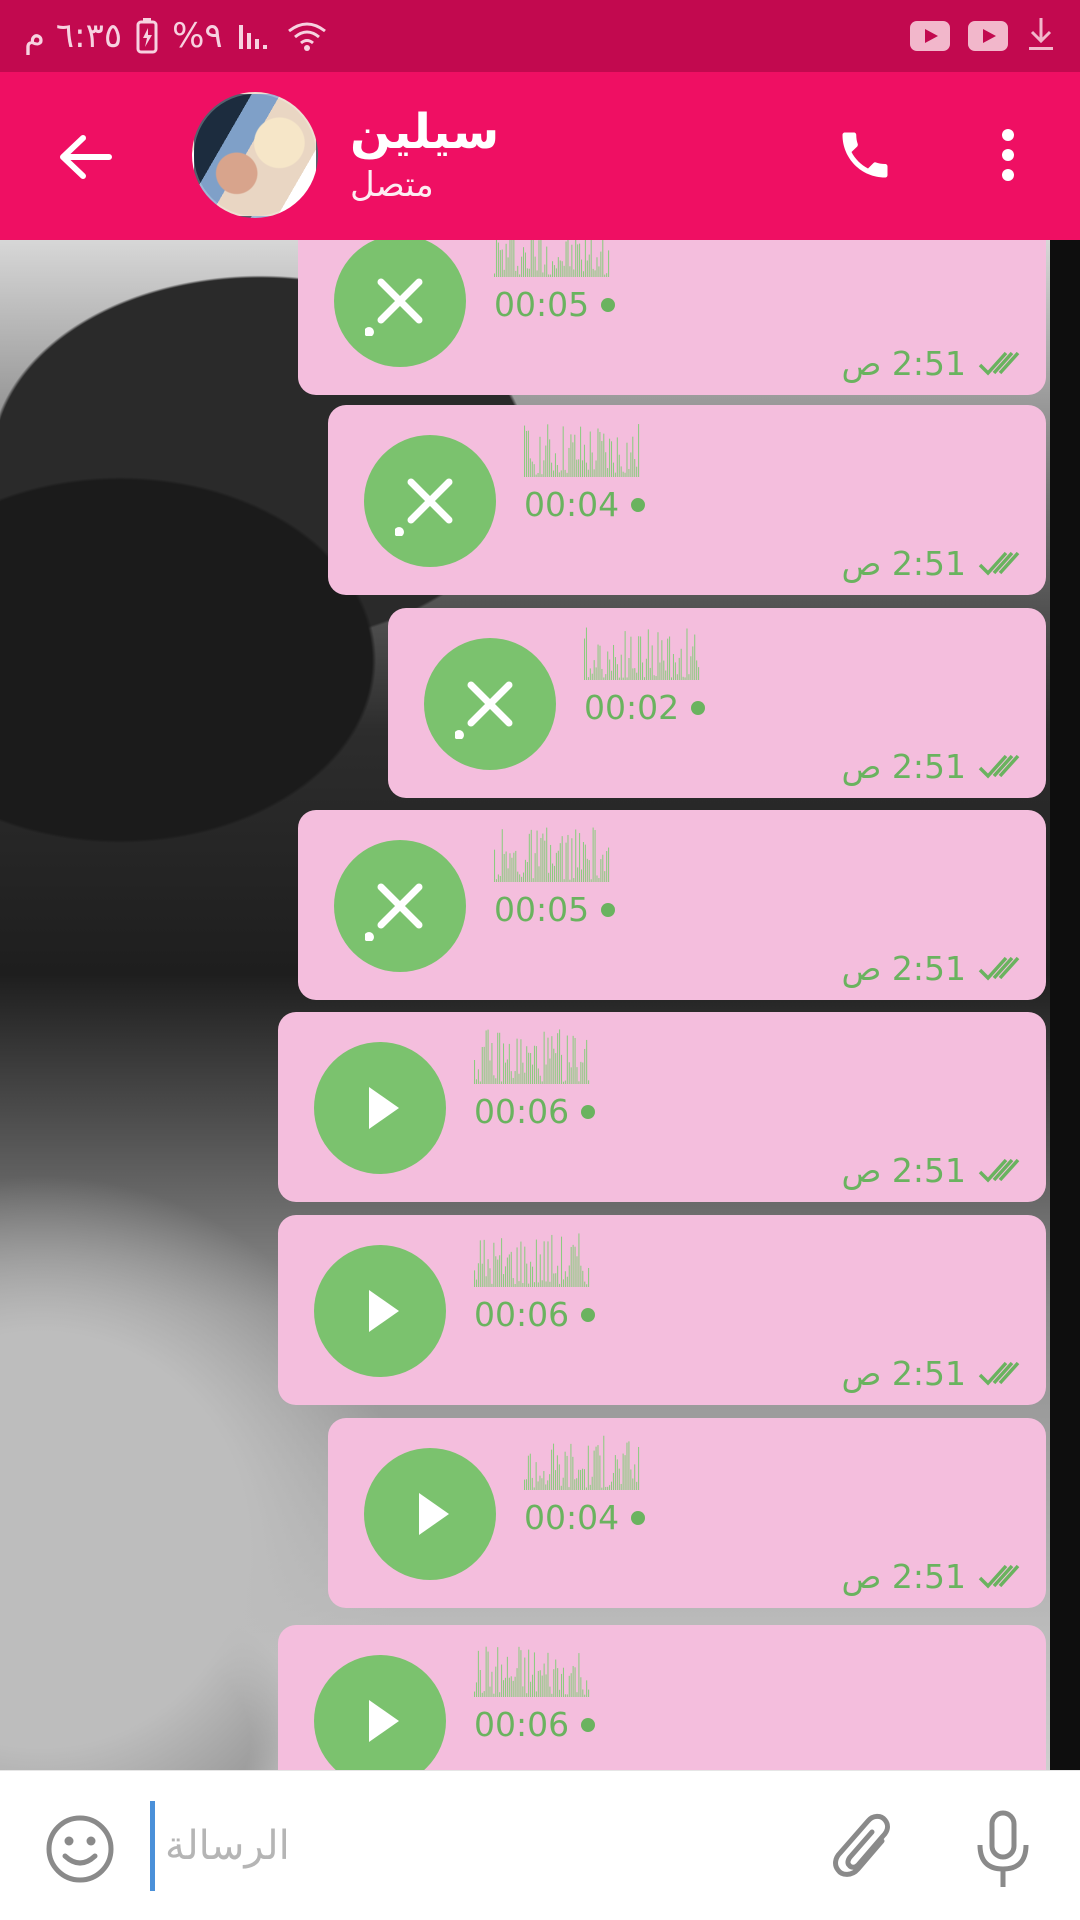 The image size is (1080, 1920). What do you see at coordinates (865, 1851) in the screenshot?
I see `attach-button` at bounding box center [865, 1851].